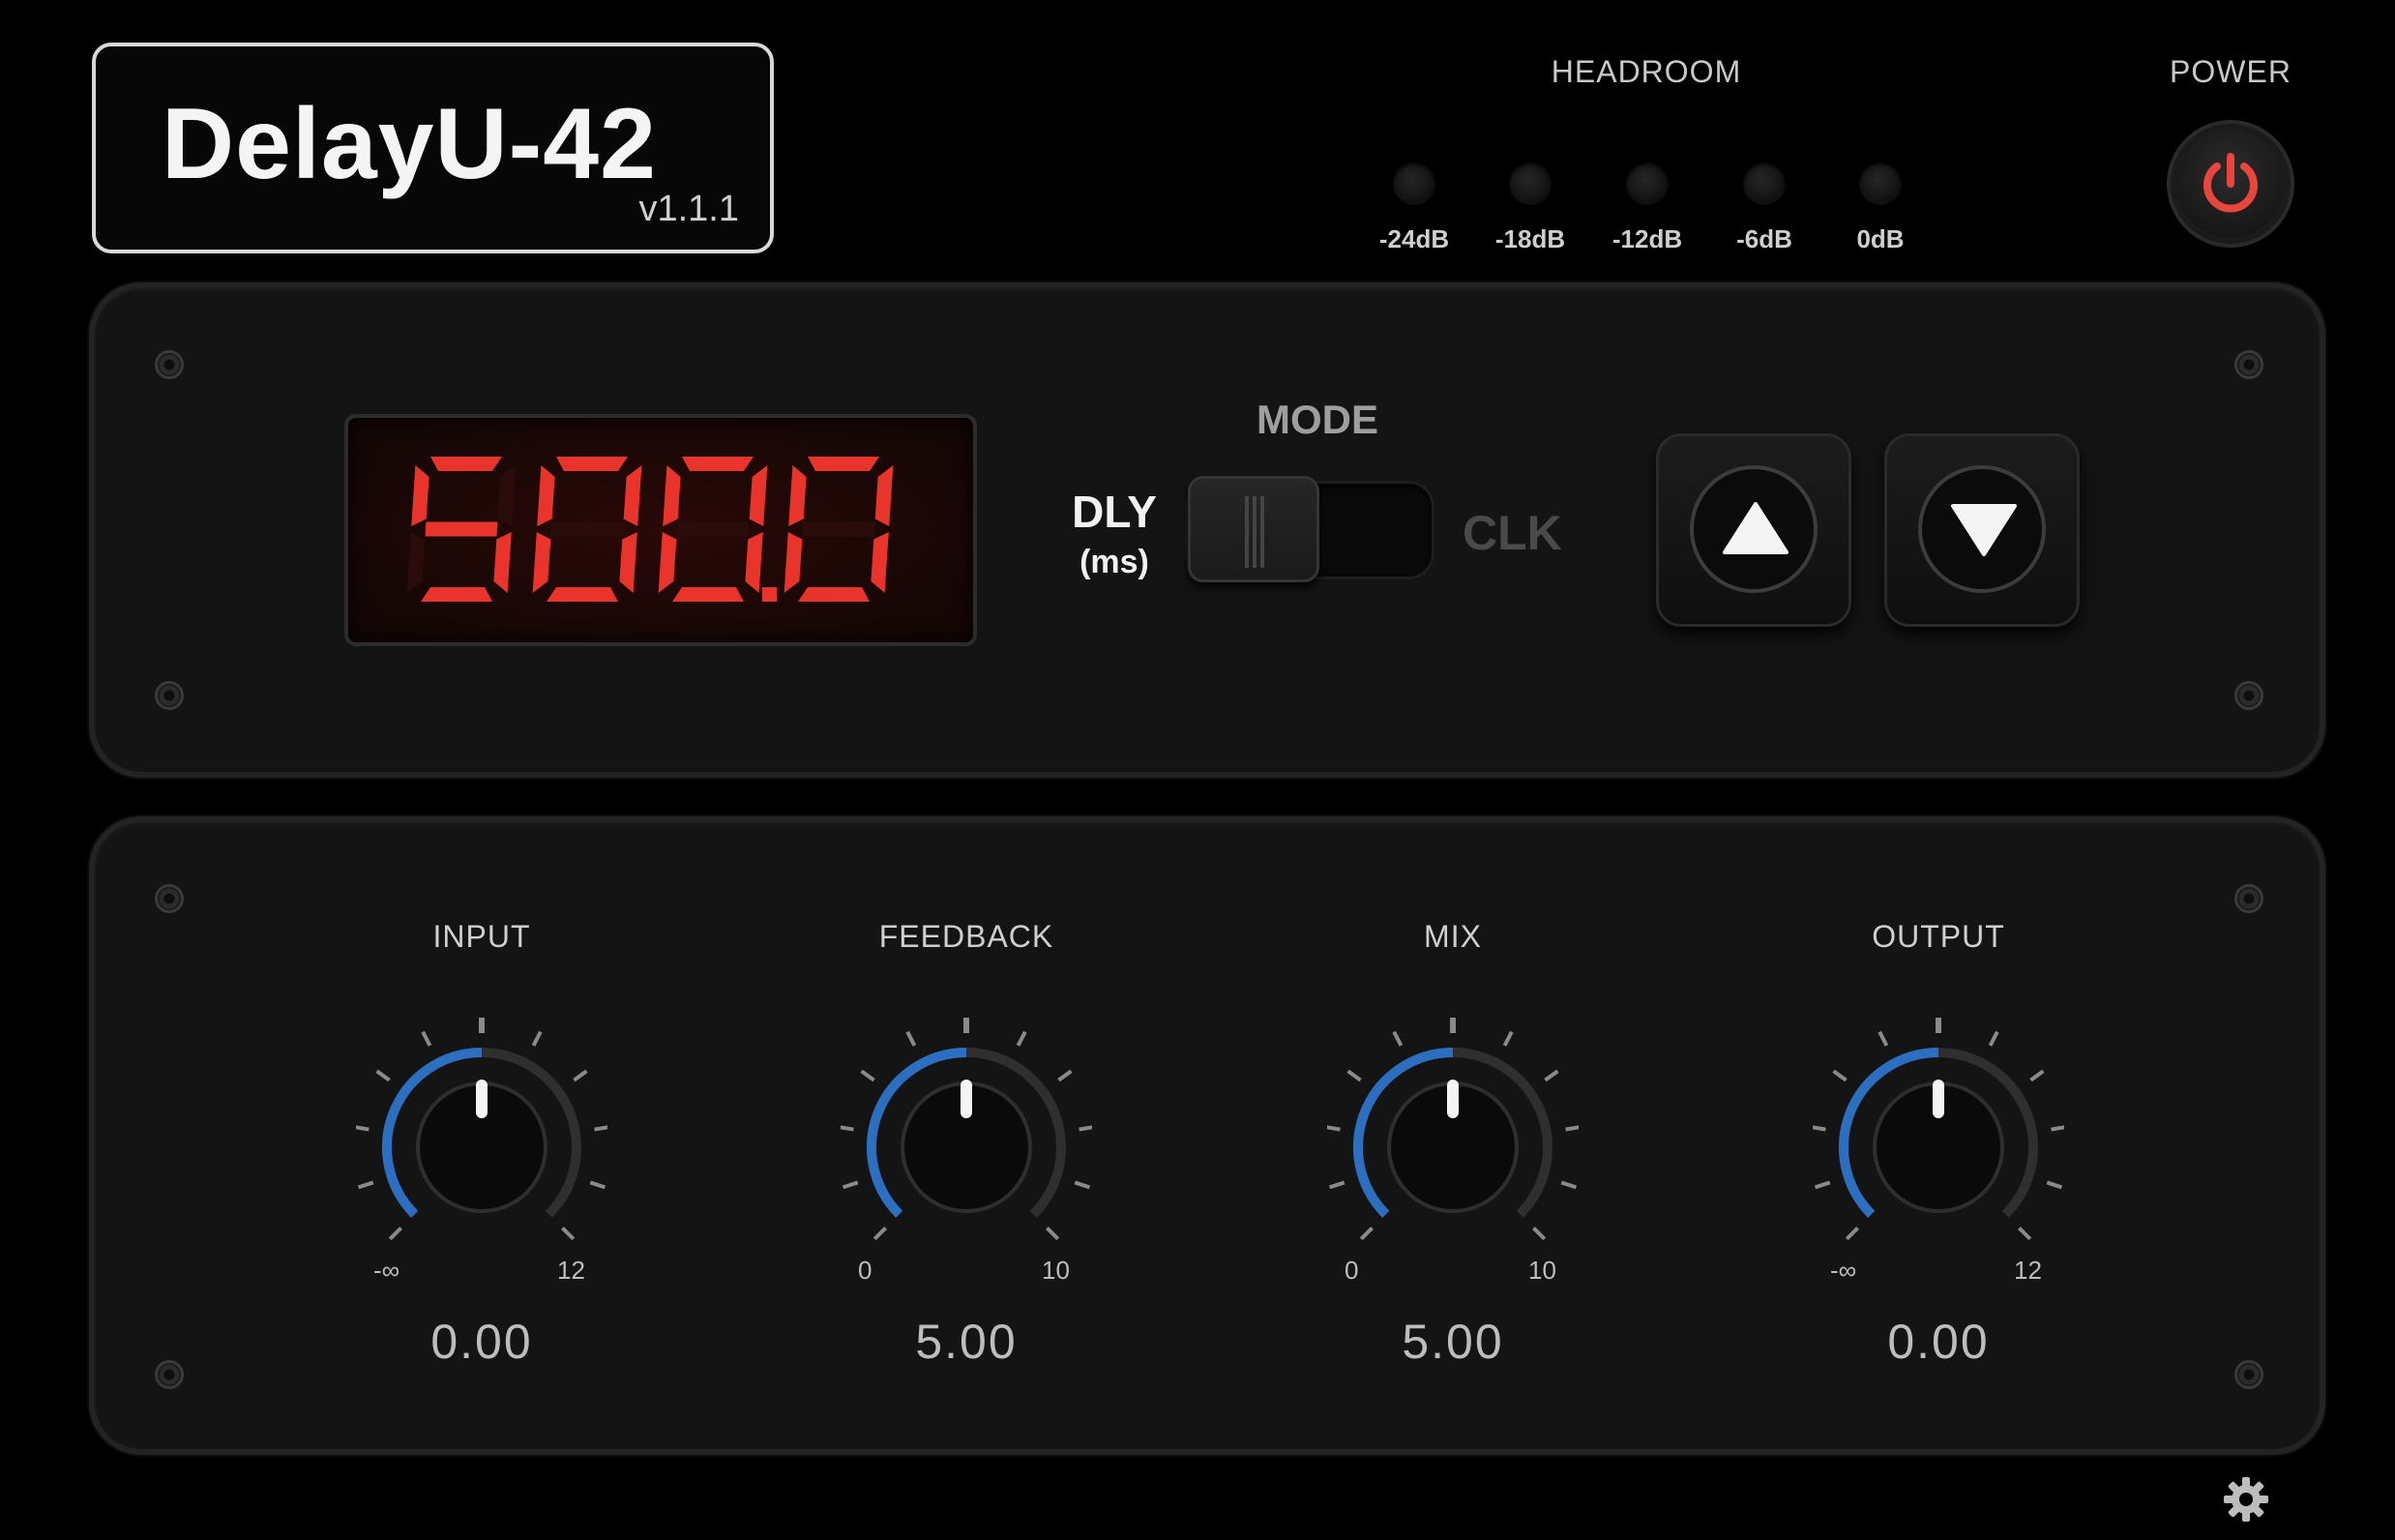 Image resolution: width=2395 pixels, height=1540 pixels. What do you see at coordinates (1938, 936) in the screenshot?
I see `knob-output-label: OUTPUT` at bounding box center [1938, 936].